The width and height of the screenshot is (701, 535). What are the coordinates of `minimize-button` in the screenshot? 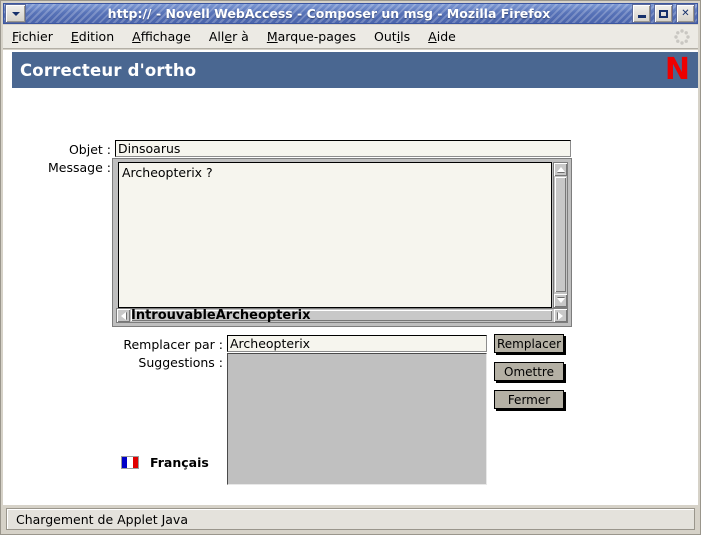 It's located at (641, 13).